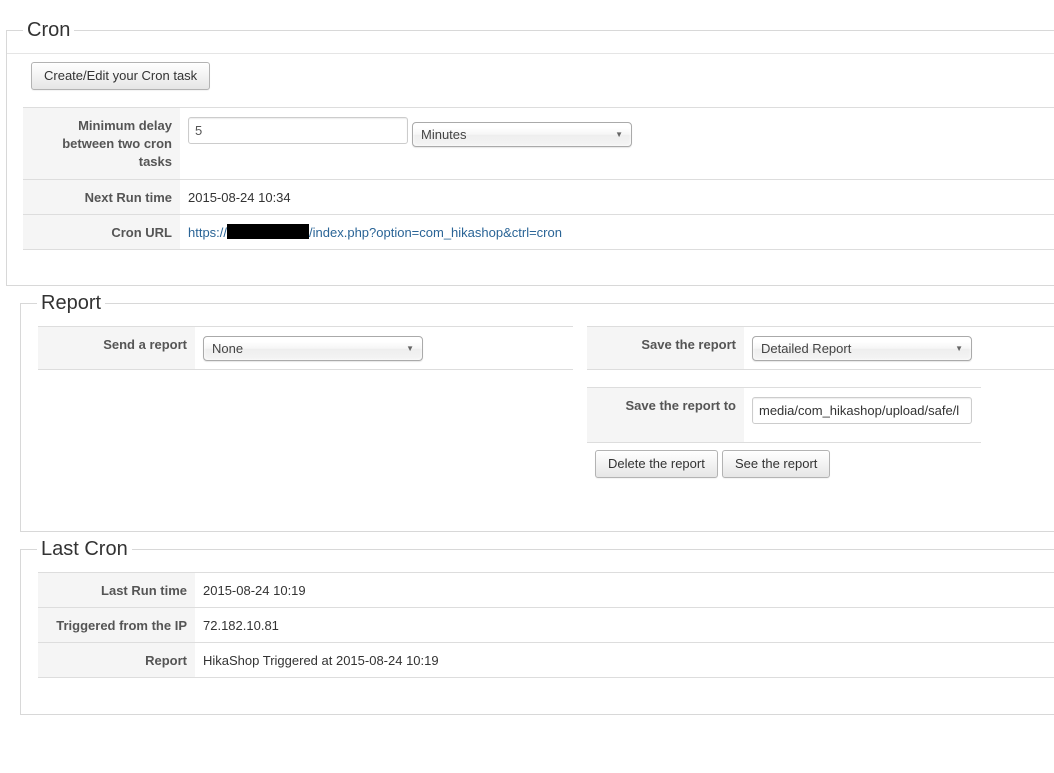  I want to click on min-delay-cell: 5 Minutes ▼, so click(617, 143).